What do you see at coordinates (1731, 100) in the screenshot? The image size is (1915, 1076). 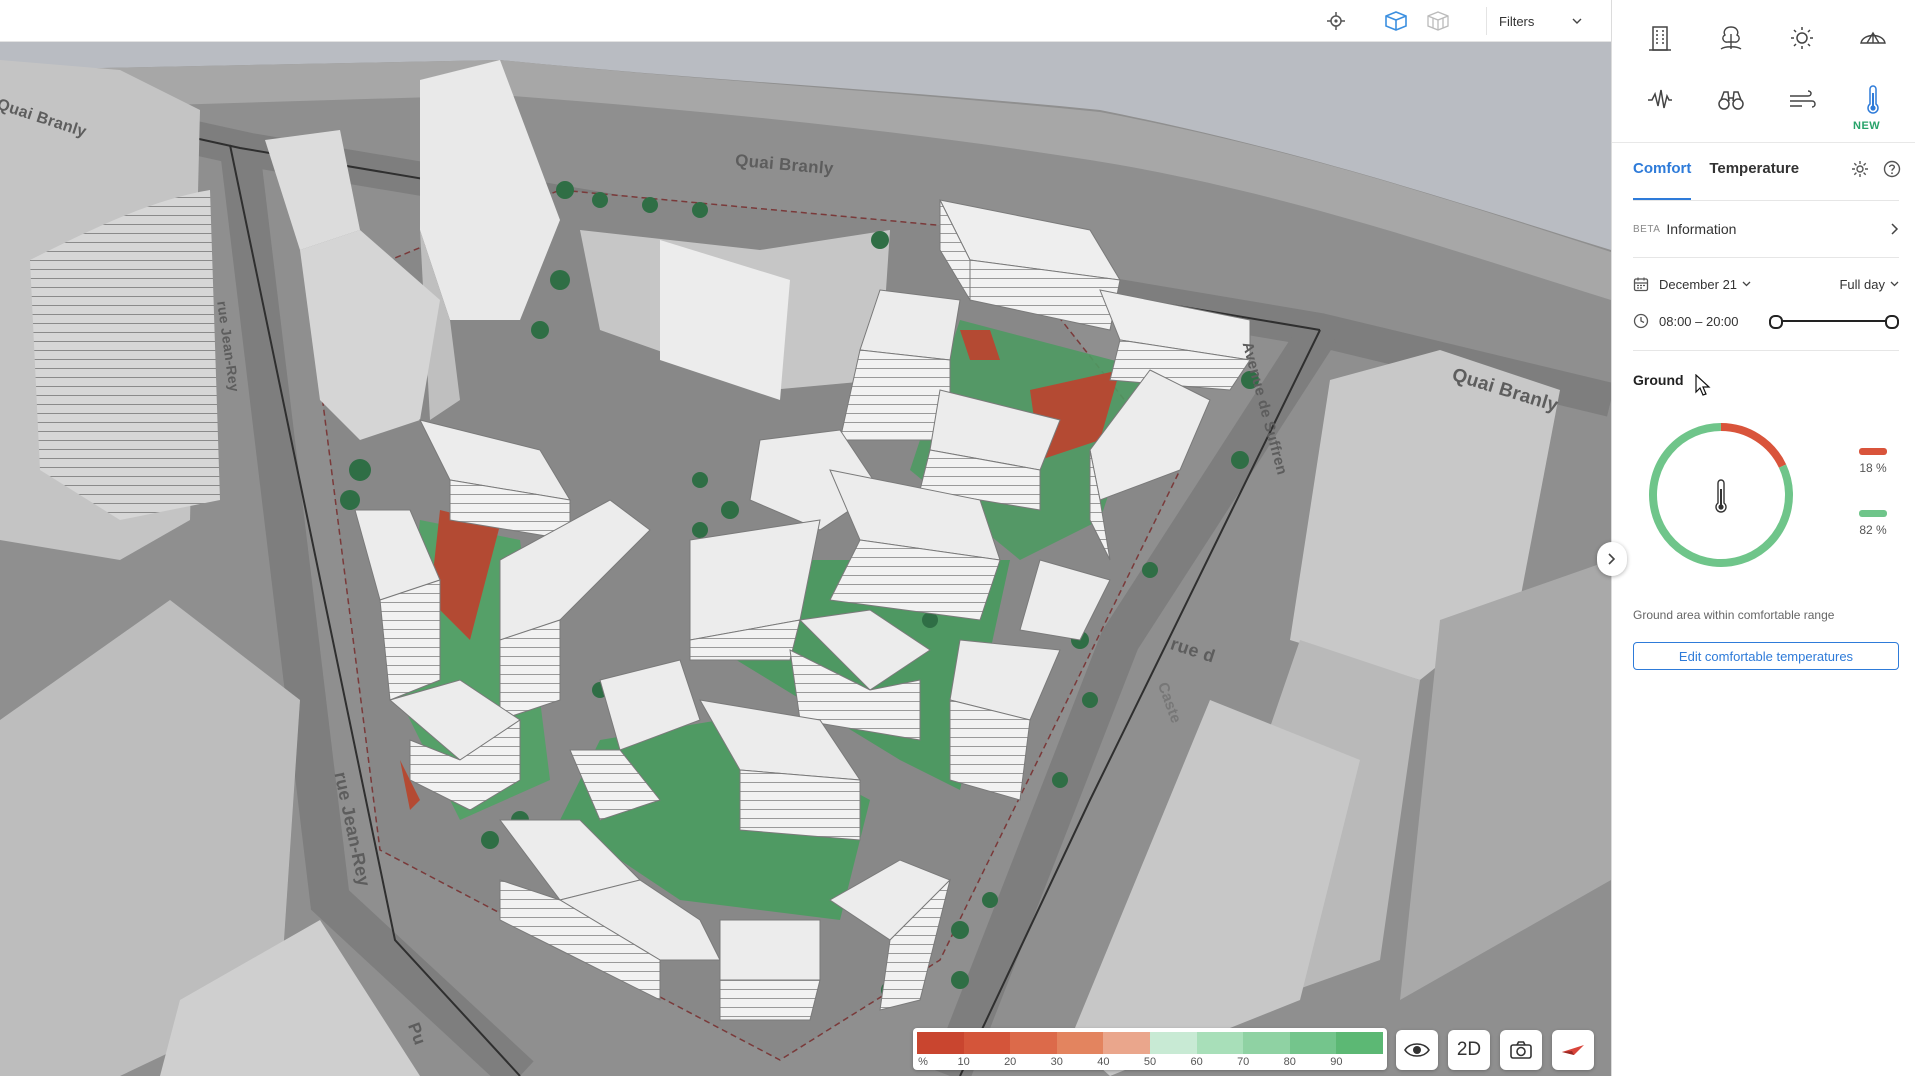 I see `binoculars-icon` at bounding box center [1731, 100].